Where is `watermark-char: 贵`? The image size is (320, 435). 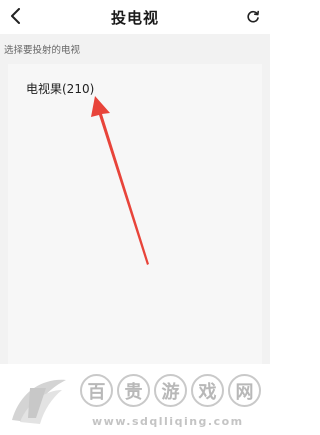 watermark-char: 贵 is located at coordinates (133, 390).